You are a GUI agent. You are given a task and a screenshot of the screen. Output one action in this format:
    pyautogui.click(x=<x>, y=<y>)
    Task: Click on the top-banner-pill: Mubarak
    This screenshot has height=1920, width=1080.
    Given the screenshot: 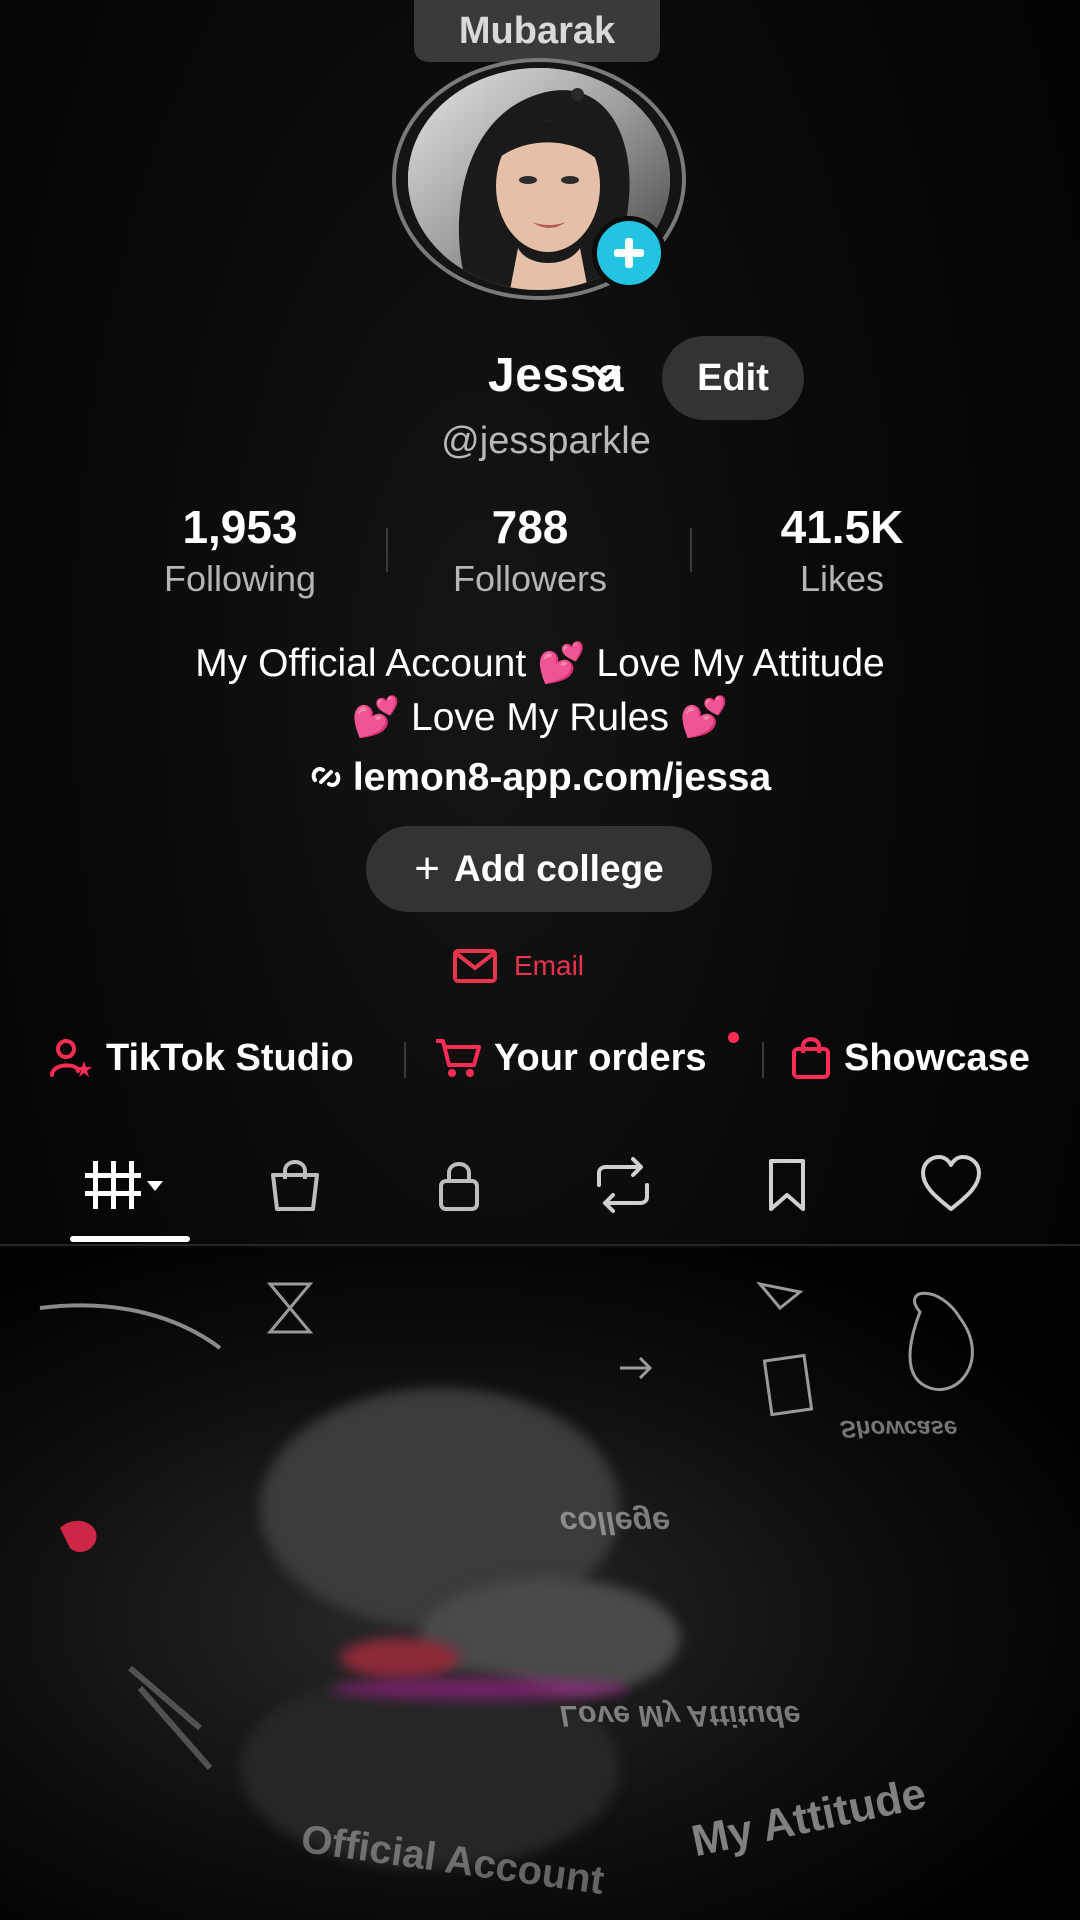 What is the action you would take?
    pyautogui.click(x=537, y=31)
    